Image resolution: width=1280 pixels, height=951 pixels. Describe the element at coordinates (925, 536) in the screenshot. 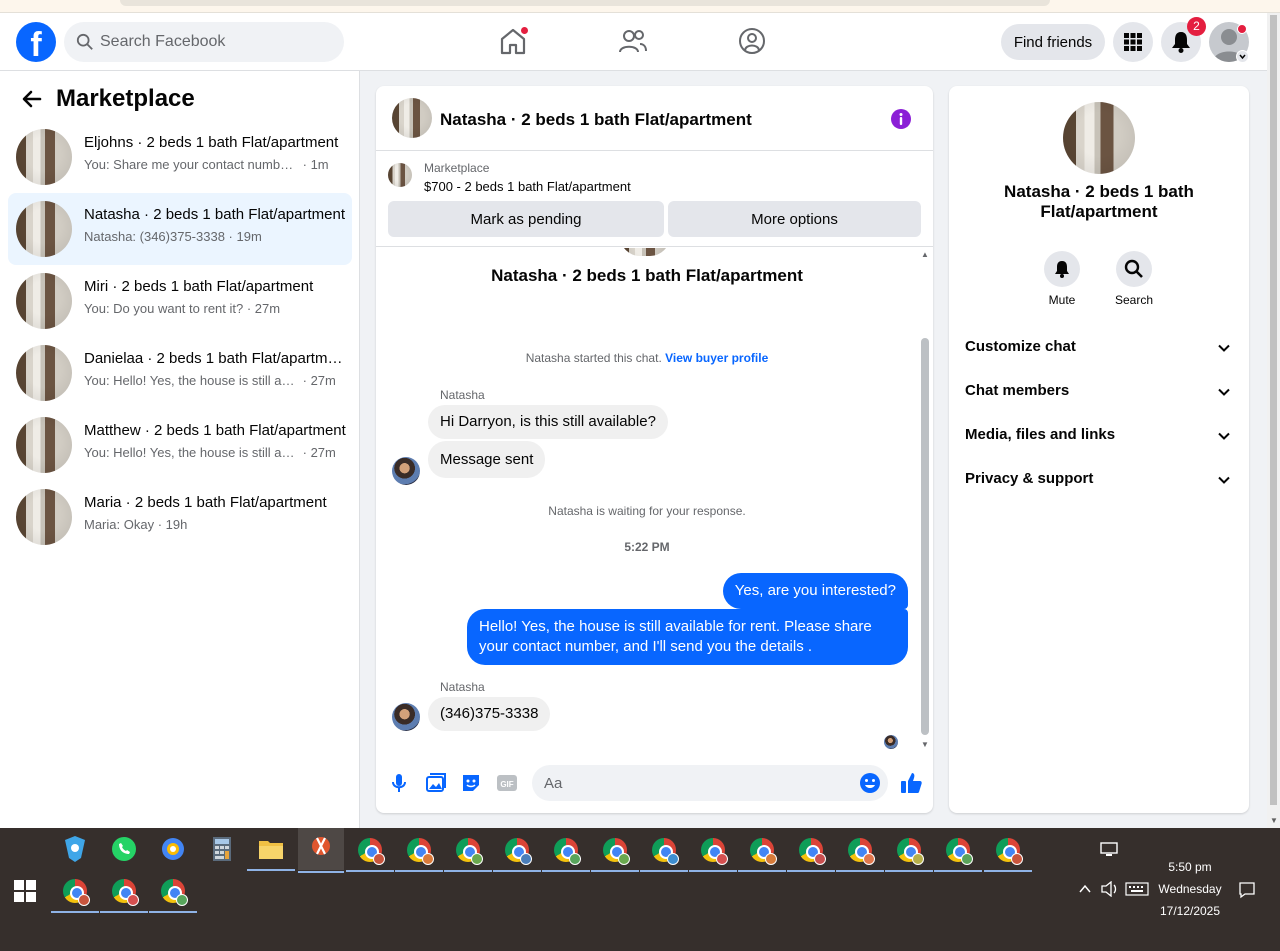

I see `chat-scrollbar-thumb` at that location.